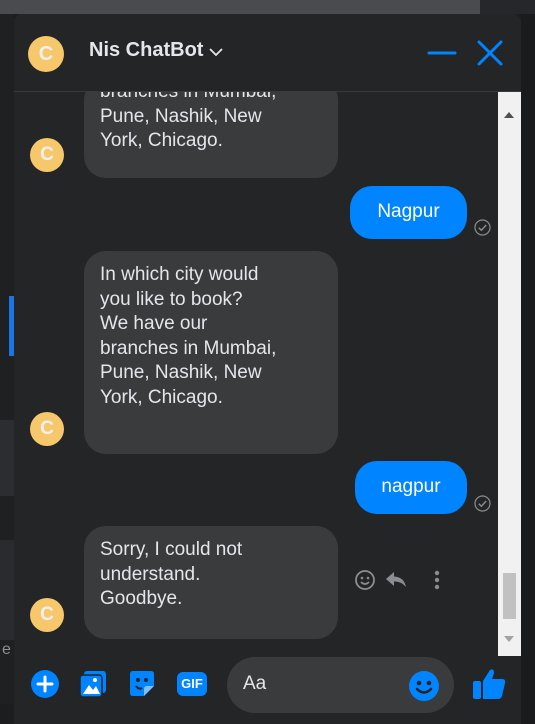 Image resolution: width=535 pixels, height=724 pixels. What do you see at coordinates (7, 590) in the screenshot?
I see `background-left-band-lower` at bounding box center [7, 590].